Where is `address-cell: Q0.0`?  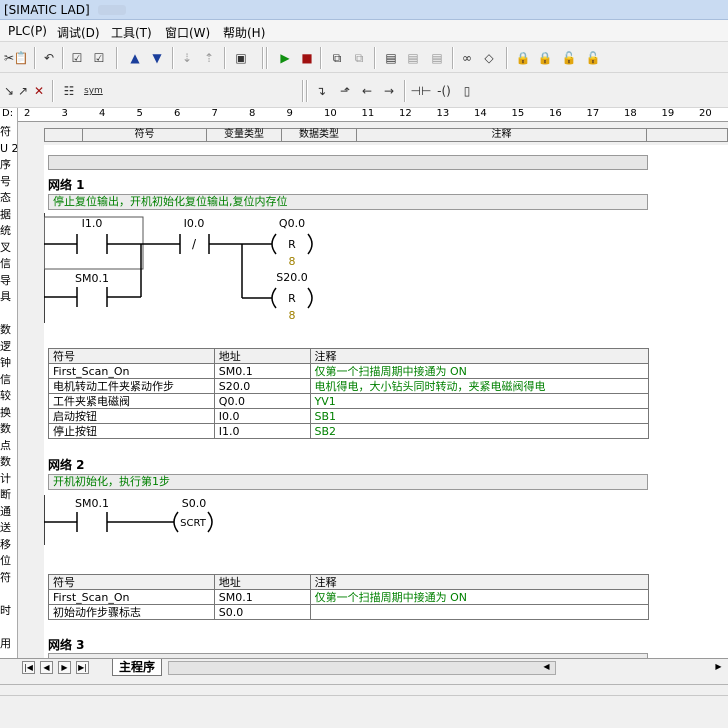 address-cell: Q0.0 is located at coordinates (262, 401).